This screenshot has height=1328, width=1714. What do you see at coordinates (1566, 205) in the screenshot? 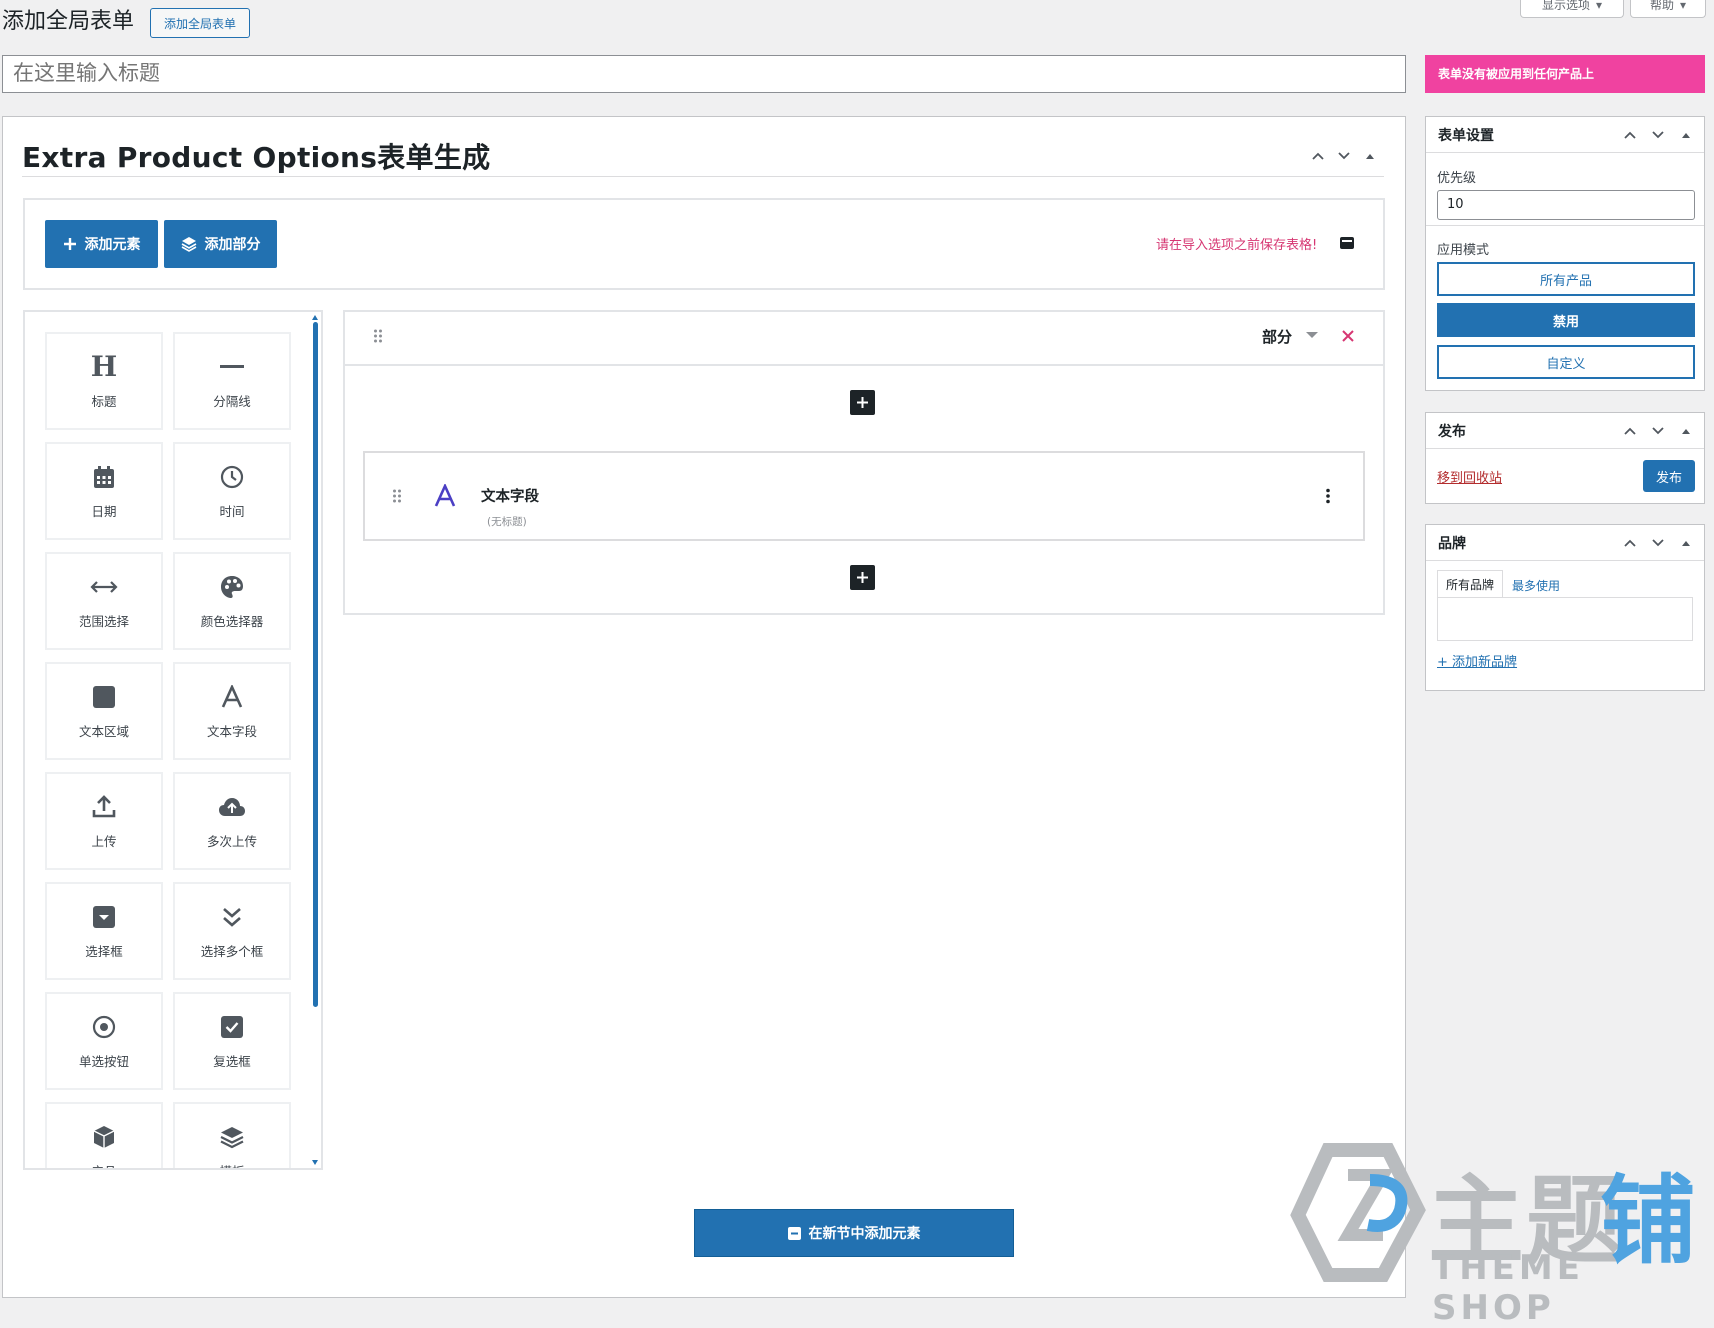
I see `priority-input: 10` at bounding box center [1566, 205].